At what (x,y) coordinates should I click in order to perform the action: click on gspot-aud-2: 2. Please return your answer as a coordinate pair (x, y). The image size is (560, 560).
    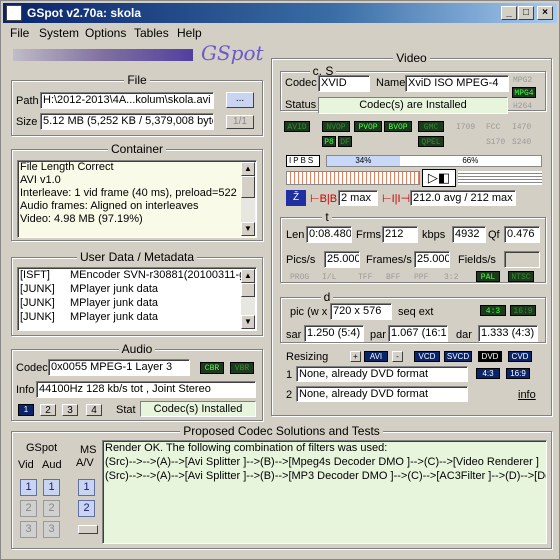
    Looking at the image, I should click on (51, 508).